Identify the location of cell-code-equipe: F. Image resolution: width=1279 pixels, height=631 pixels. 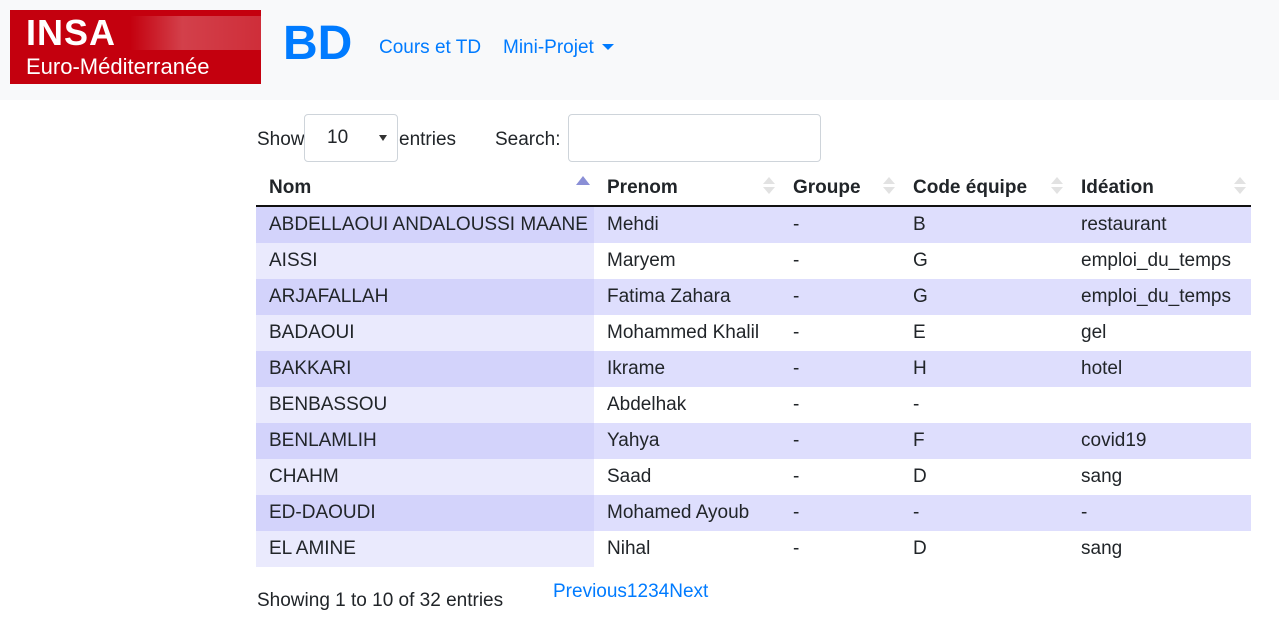
(984, 441).